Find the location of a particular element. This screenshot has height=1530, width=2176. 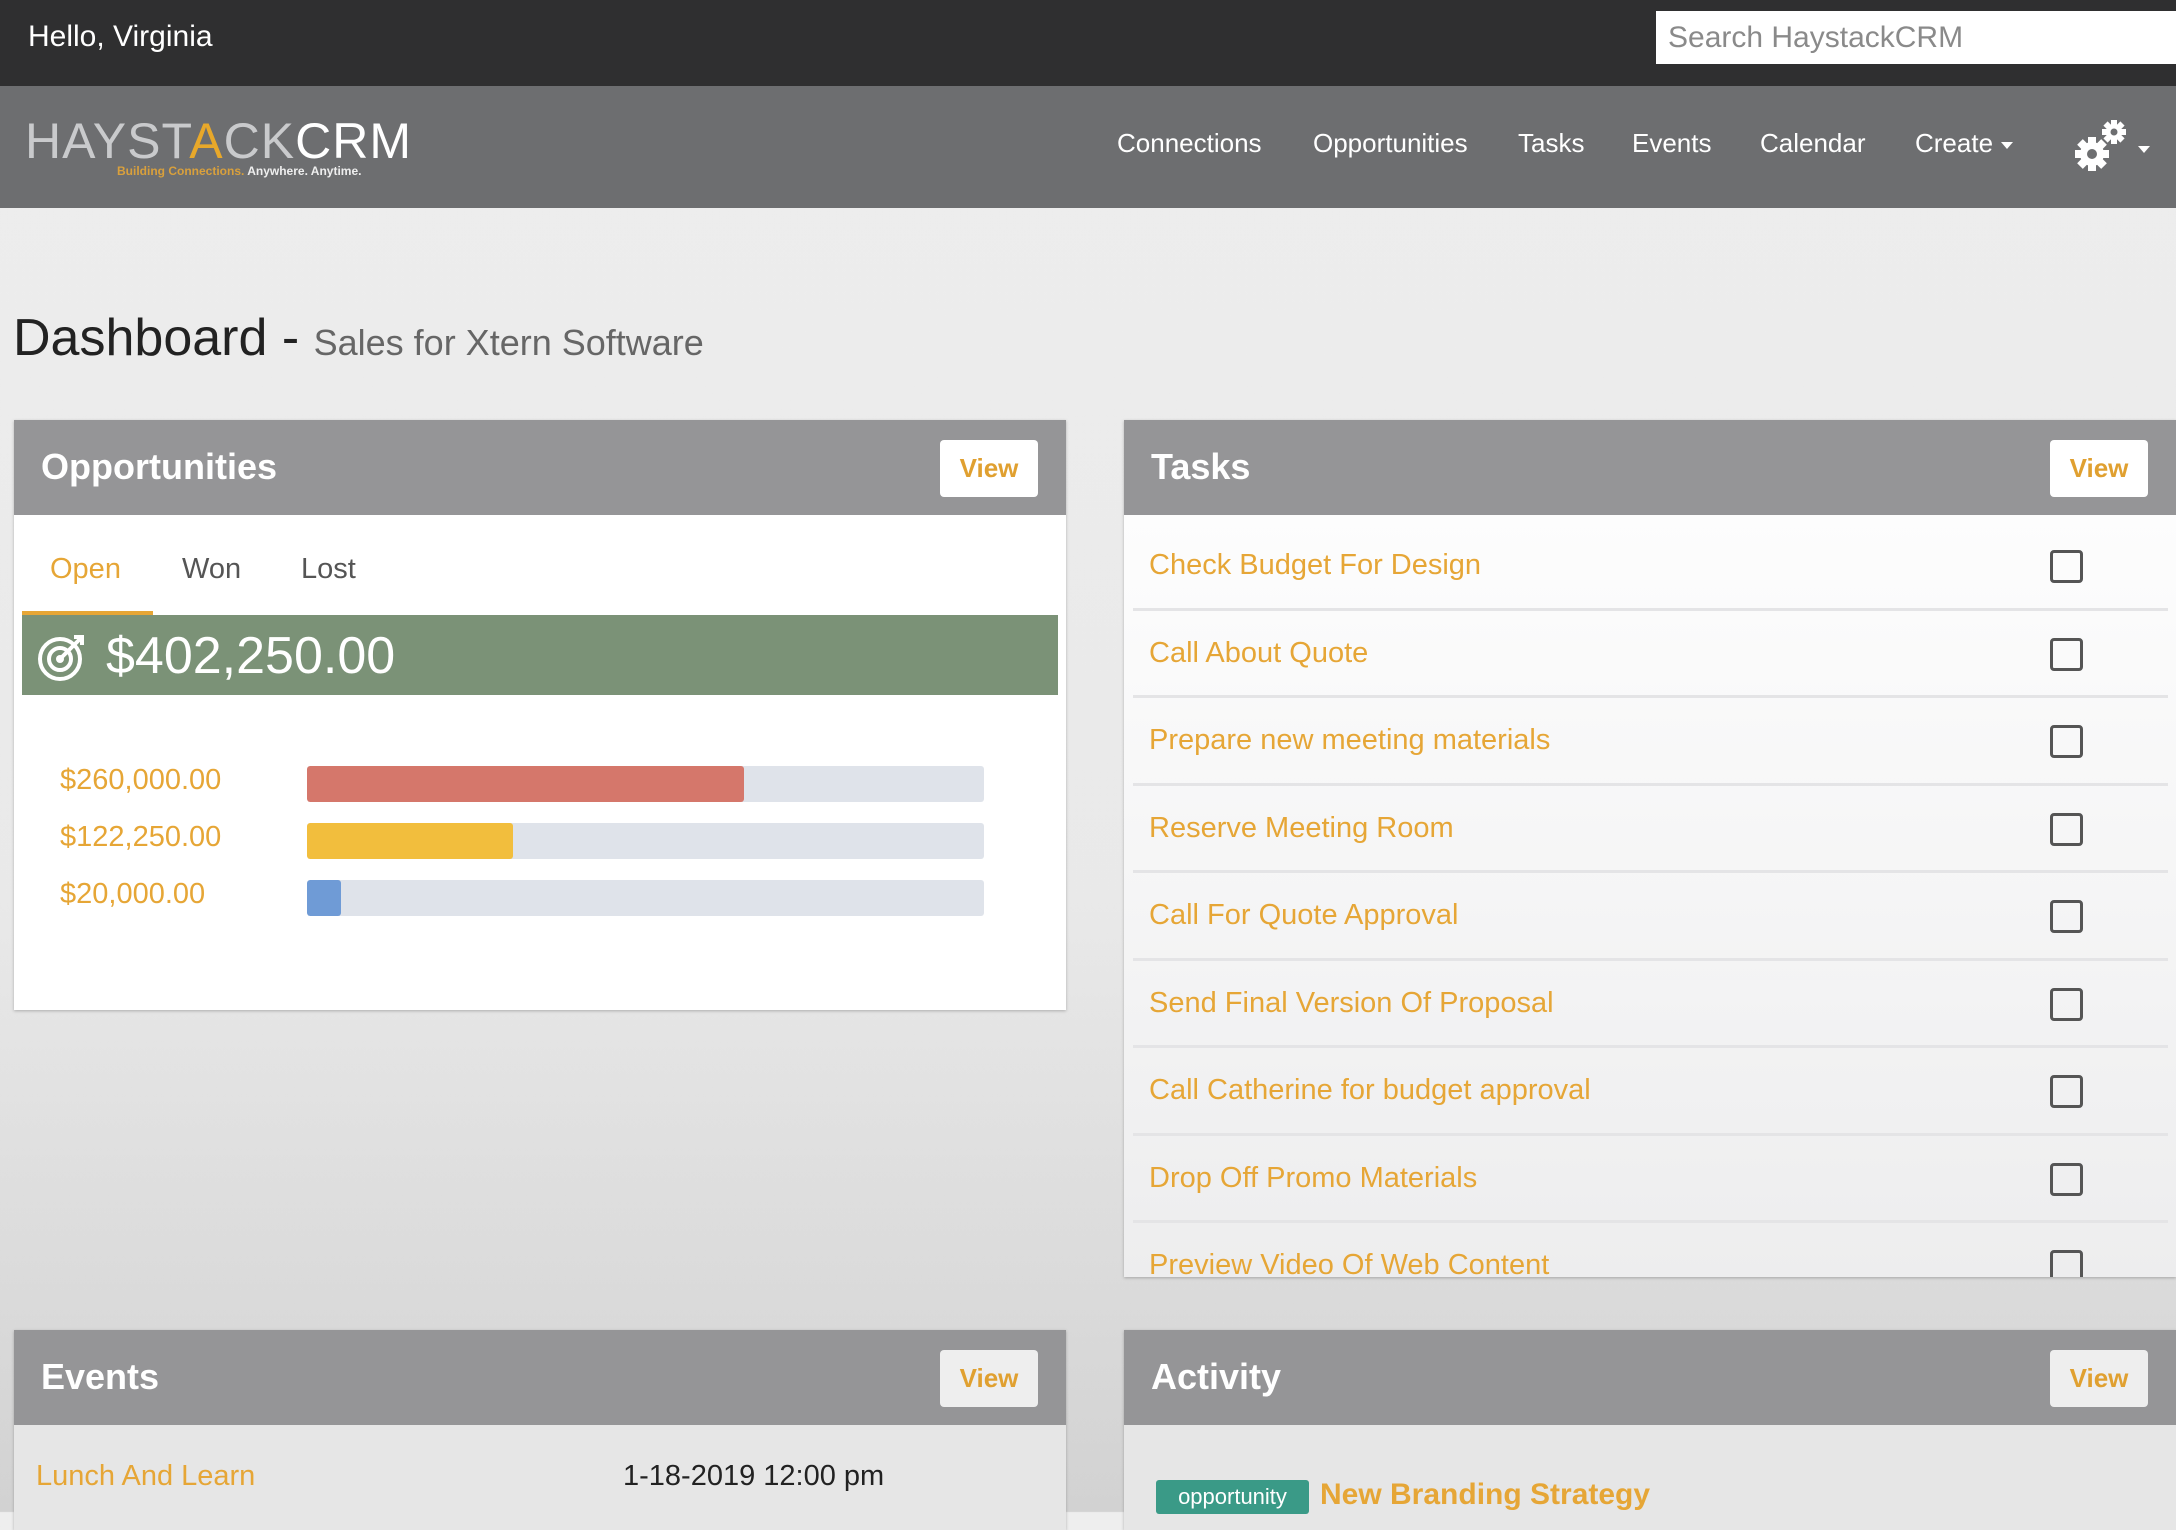

logo-tagline: Anywhere. Anytime. is located at coordinates (304, 171).